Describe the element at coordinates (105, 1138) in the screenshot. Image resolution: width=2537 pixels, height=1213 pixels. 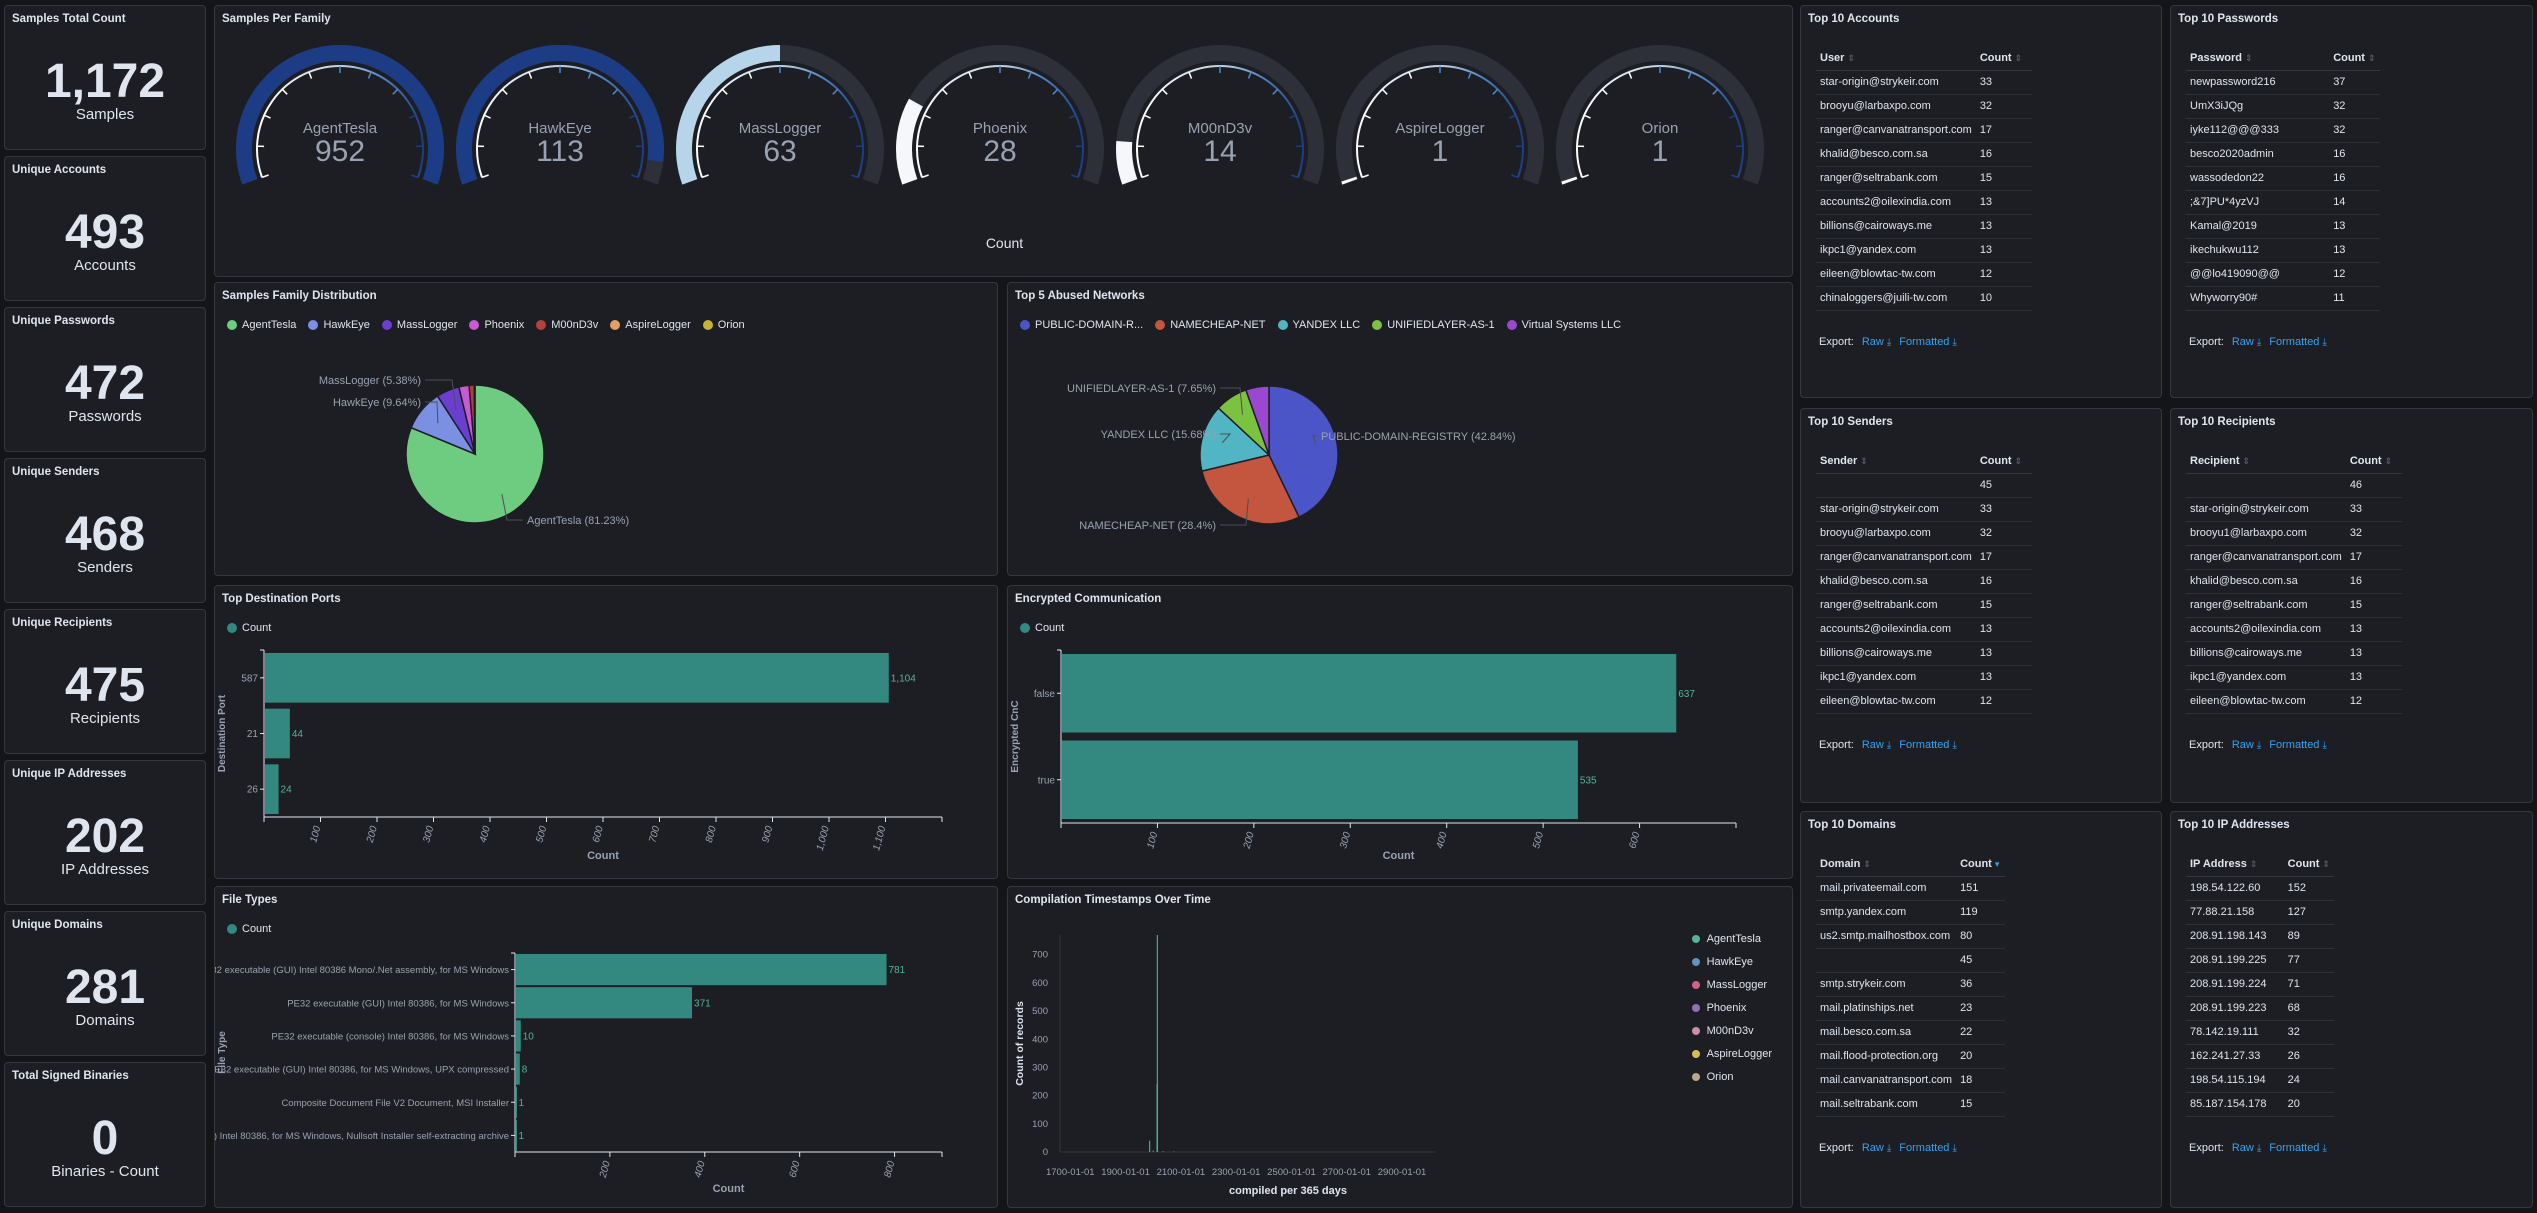
I see `metric-value: 0` at that location.